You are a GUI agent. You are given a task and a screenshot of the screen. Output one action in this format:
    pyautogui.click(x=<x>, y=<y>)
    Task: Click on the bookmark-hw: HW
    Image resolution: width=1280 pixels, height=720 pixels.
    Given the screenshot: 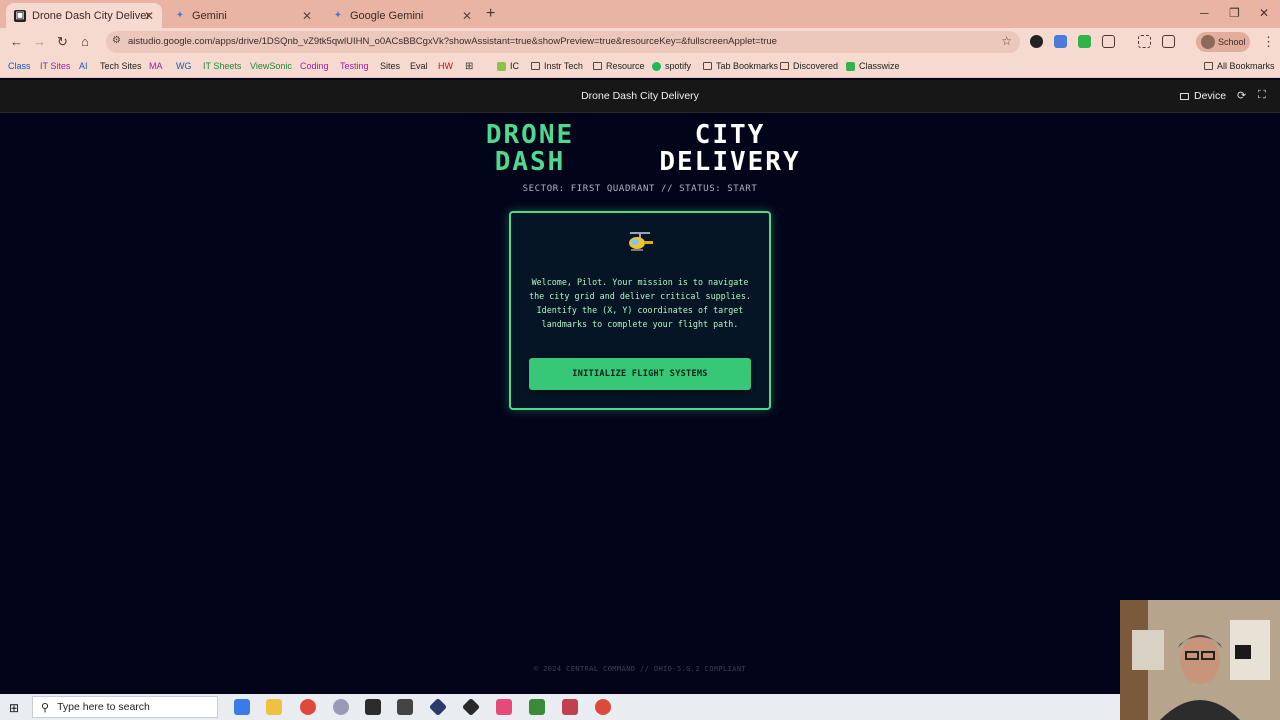 What is the action you would take?
    pyautogui.click(x=445, y=66)
    